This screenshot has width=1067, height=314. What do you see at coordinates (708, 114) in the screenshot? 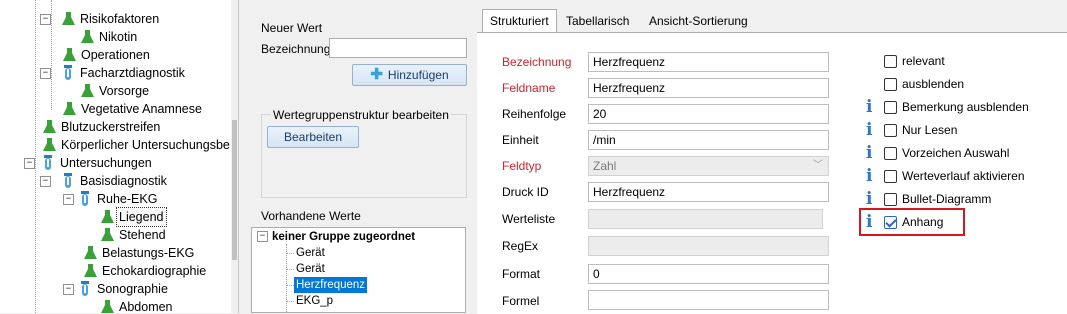
I see `reihenfolge-field: 20` at bounding box center [708, 114].